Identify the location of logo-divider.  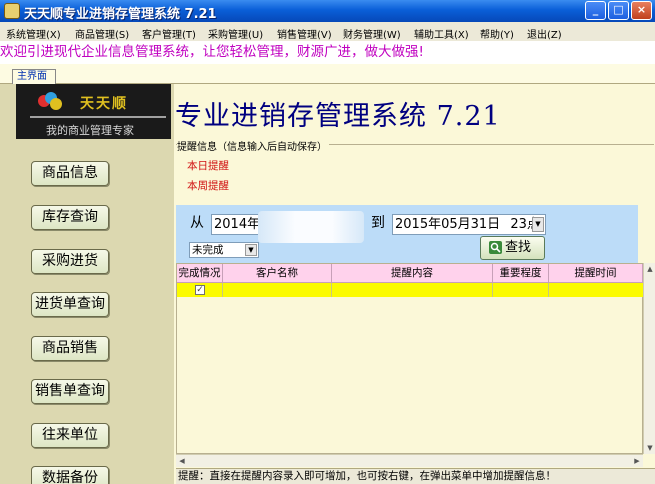
(98, 117).